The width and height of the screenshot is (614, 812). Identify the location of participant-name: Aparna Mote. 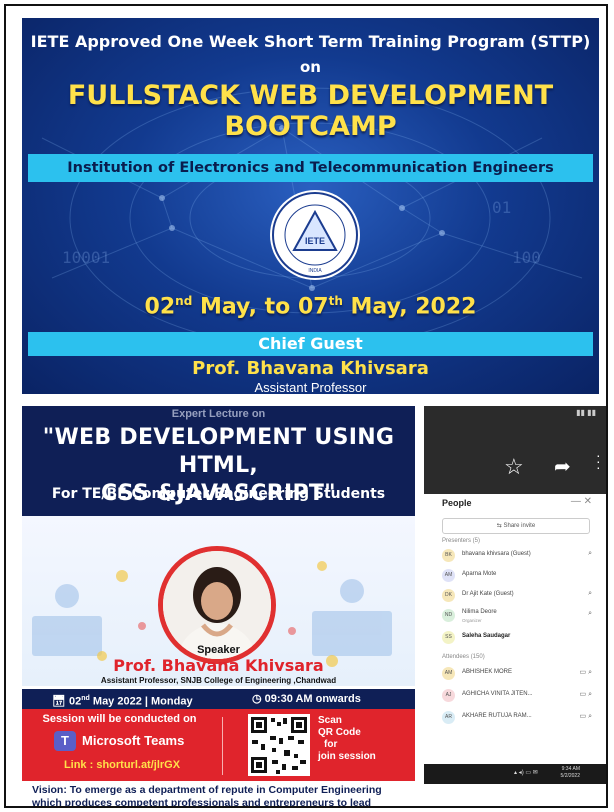
(479, 574).